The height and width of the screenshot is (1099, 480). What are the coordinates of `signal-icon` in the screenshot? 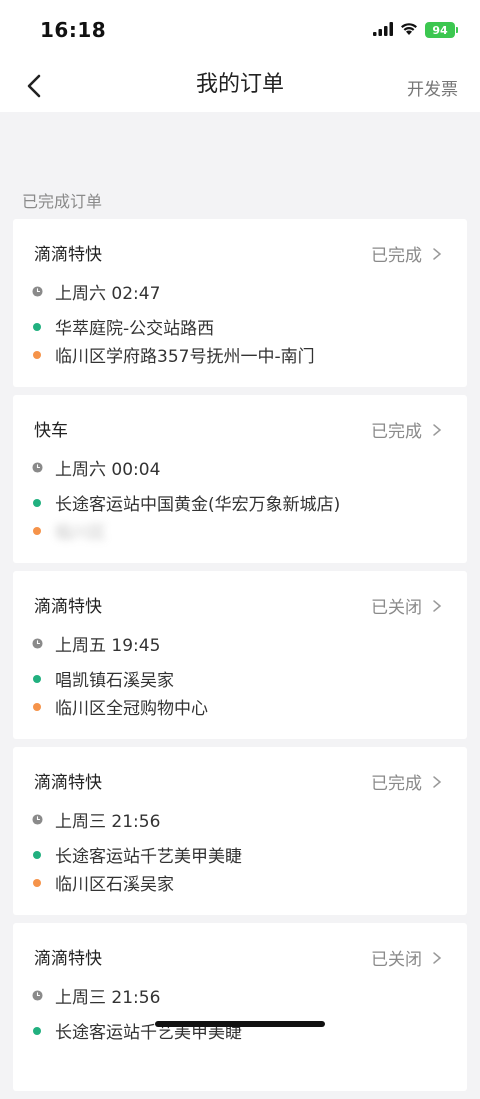 It's located at (383, 30).